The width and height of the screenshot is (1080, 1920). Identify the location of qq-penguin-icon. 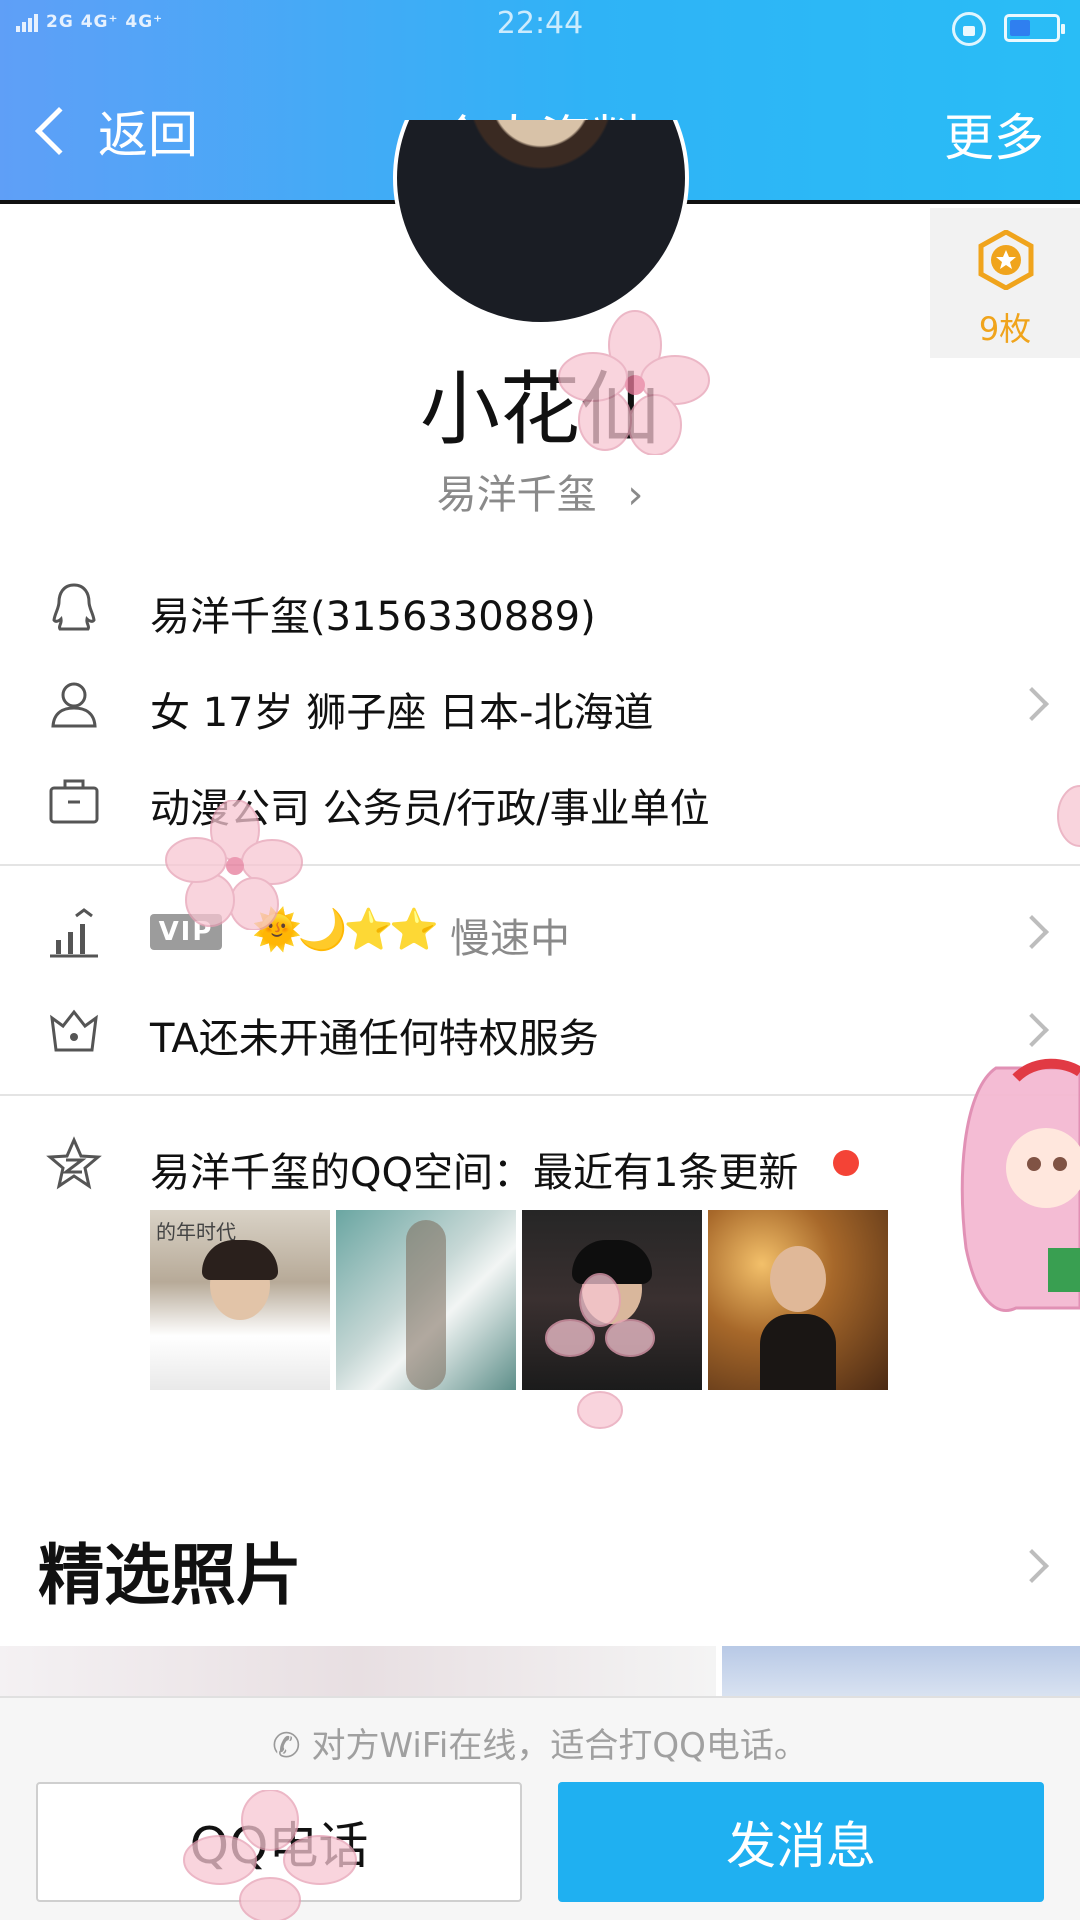
(74, 607).